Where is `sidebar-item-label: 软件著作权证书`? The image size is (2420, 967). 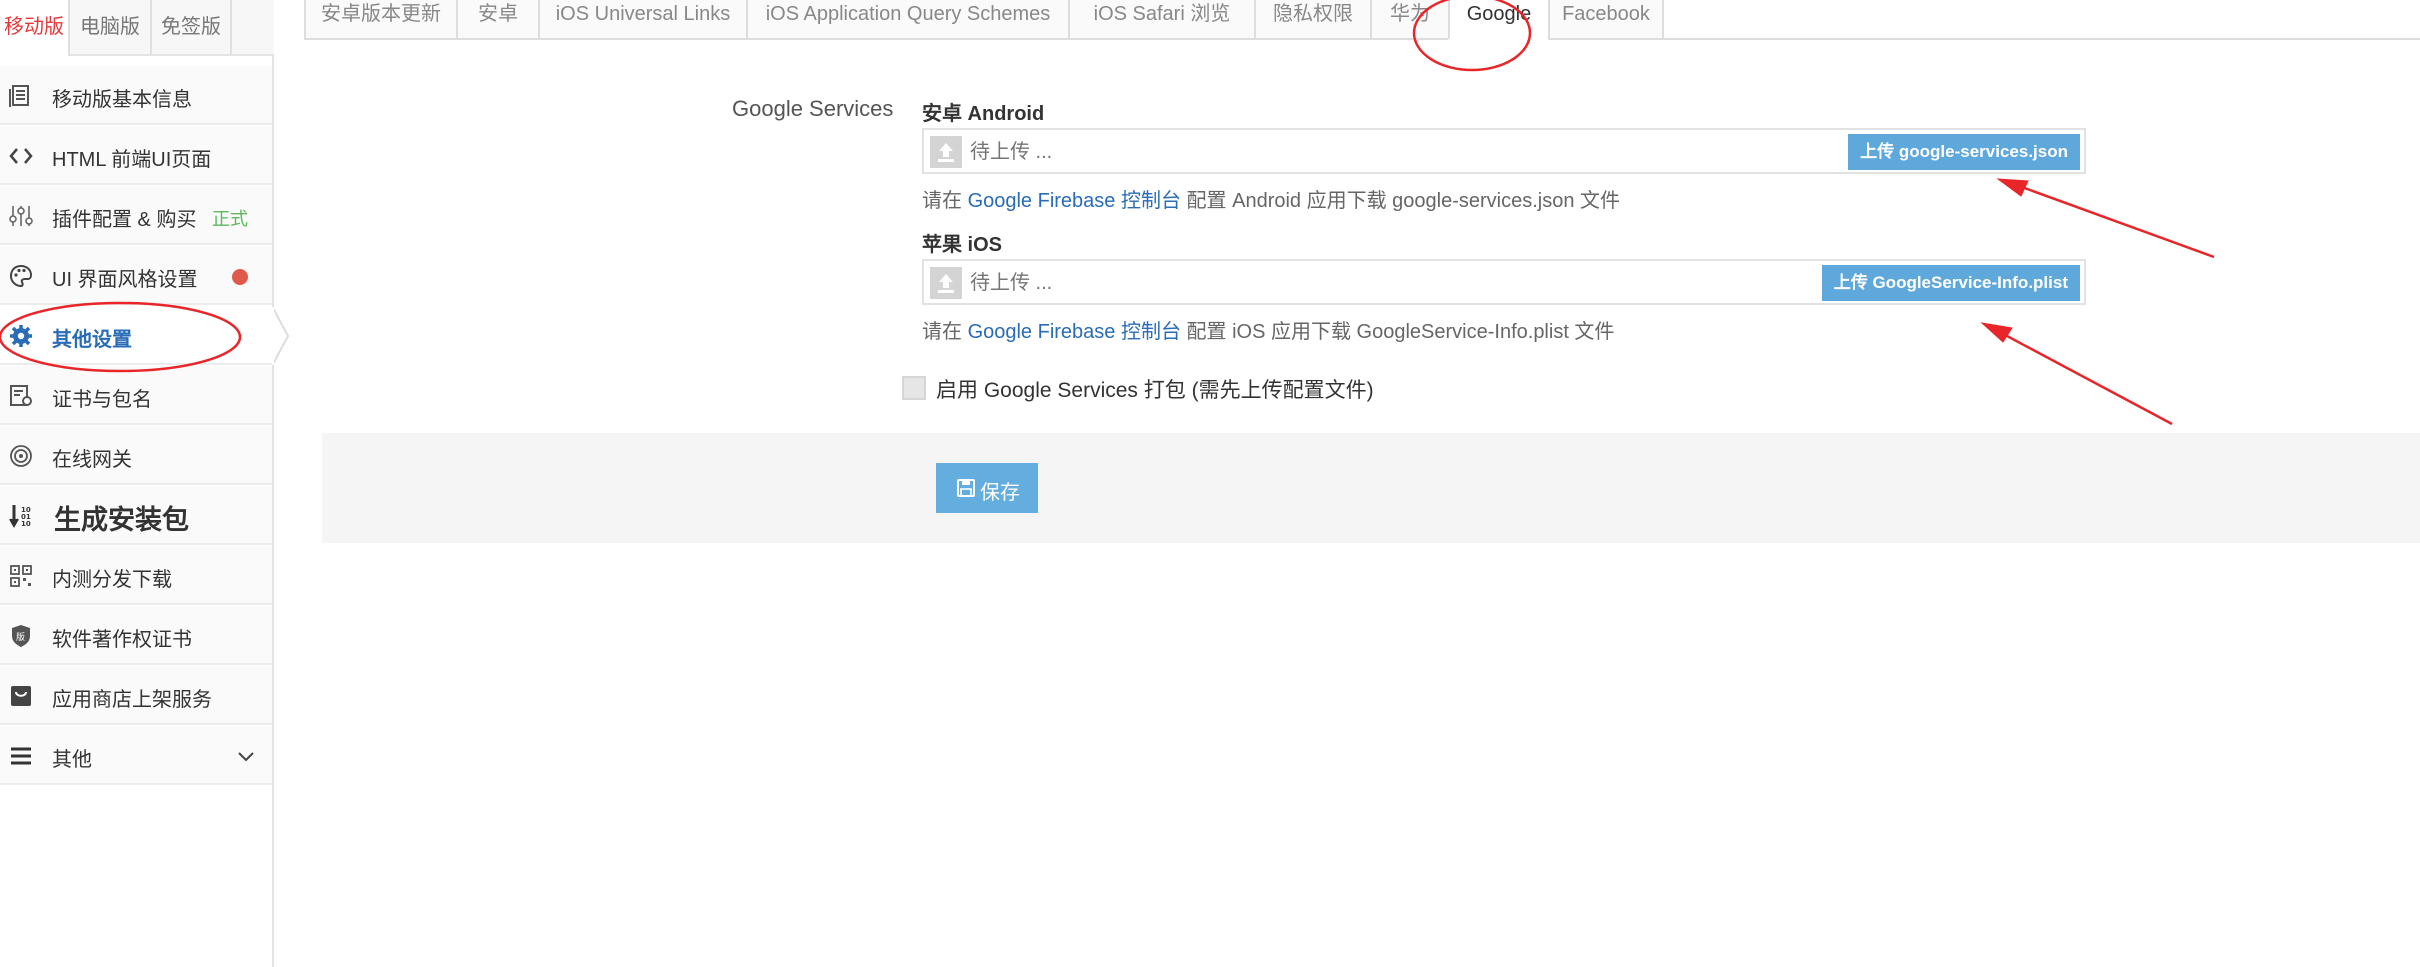 sidebar-item-label: 软件著作权证书 is located at coordinates (122, 640).